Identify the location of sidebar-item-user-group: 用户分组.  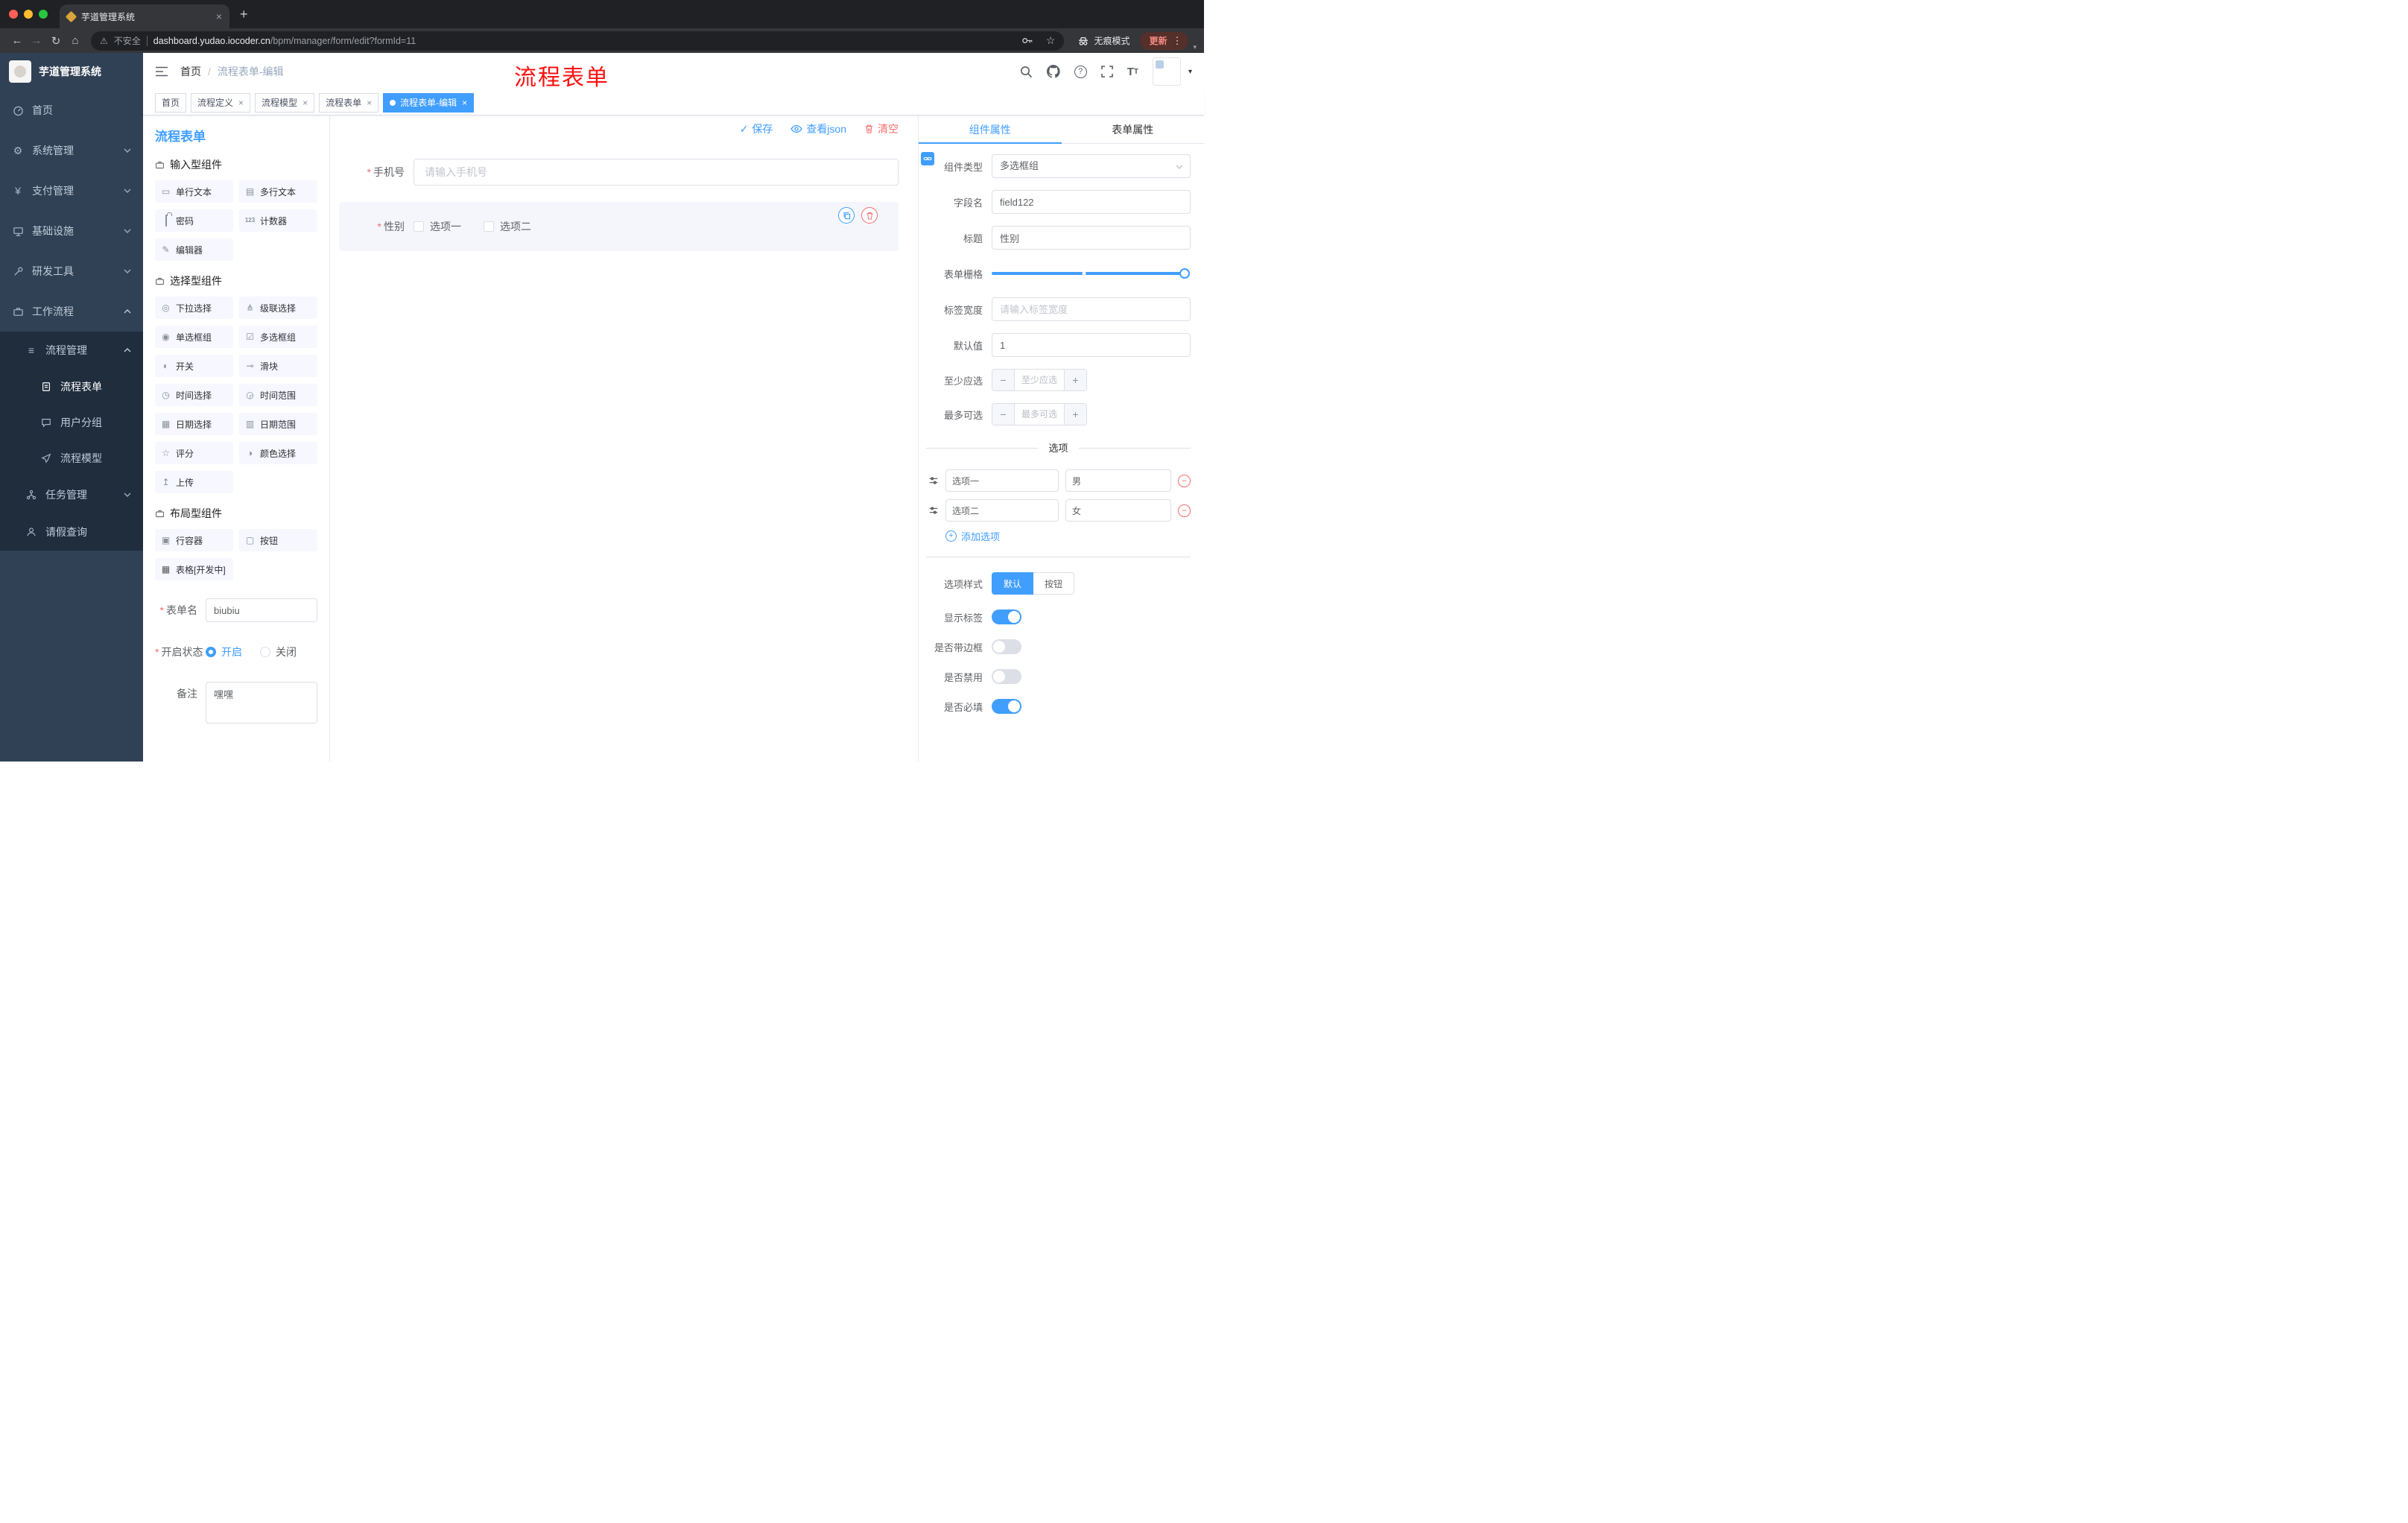
(71, 423).